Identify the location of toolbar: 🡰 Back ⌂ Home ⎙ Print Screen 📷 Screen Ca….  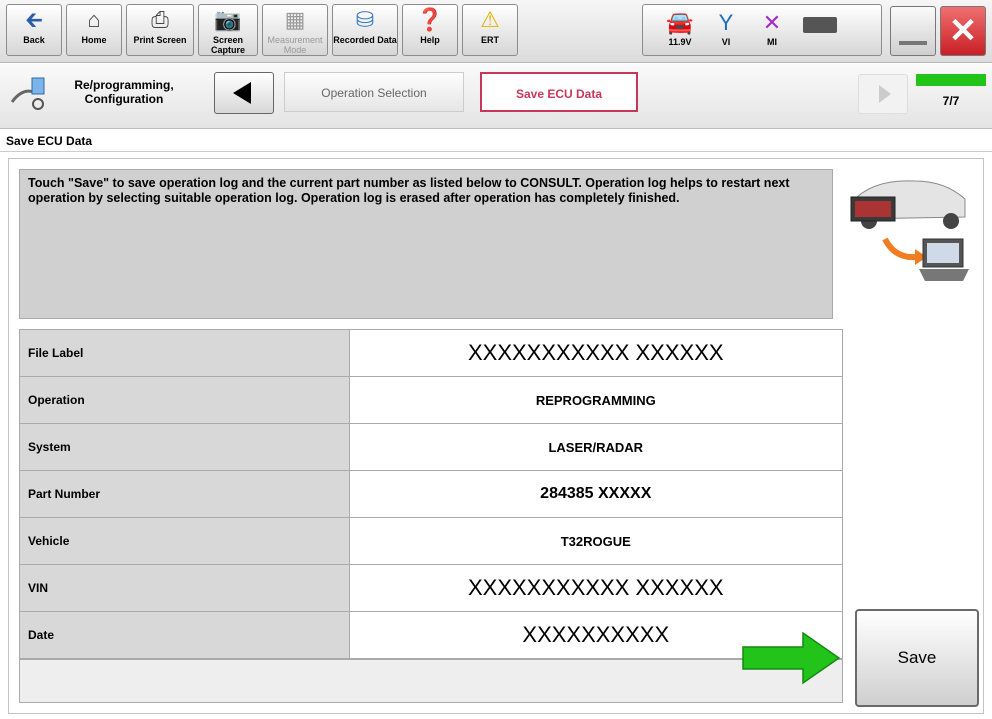
(496, 31).